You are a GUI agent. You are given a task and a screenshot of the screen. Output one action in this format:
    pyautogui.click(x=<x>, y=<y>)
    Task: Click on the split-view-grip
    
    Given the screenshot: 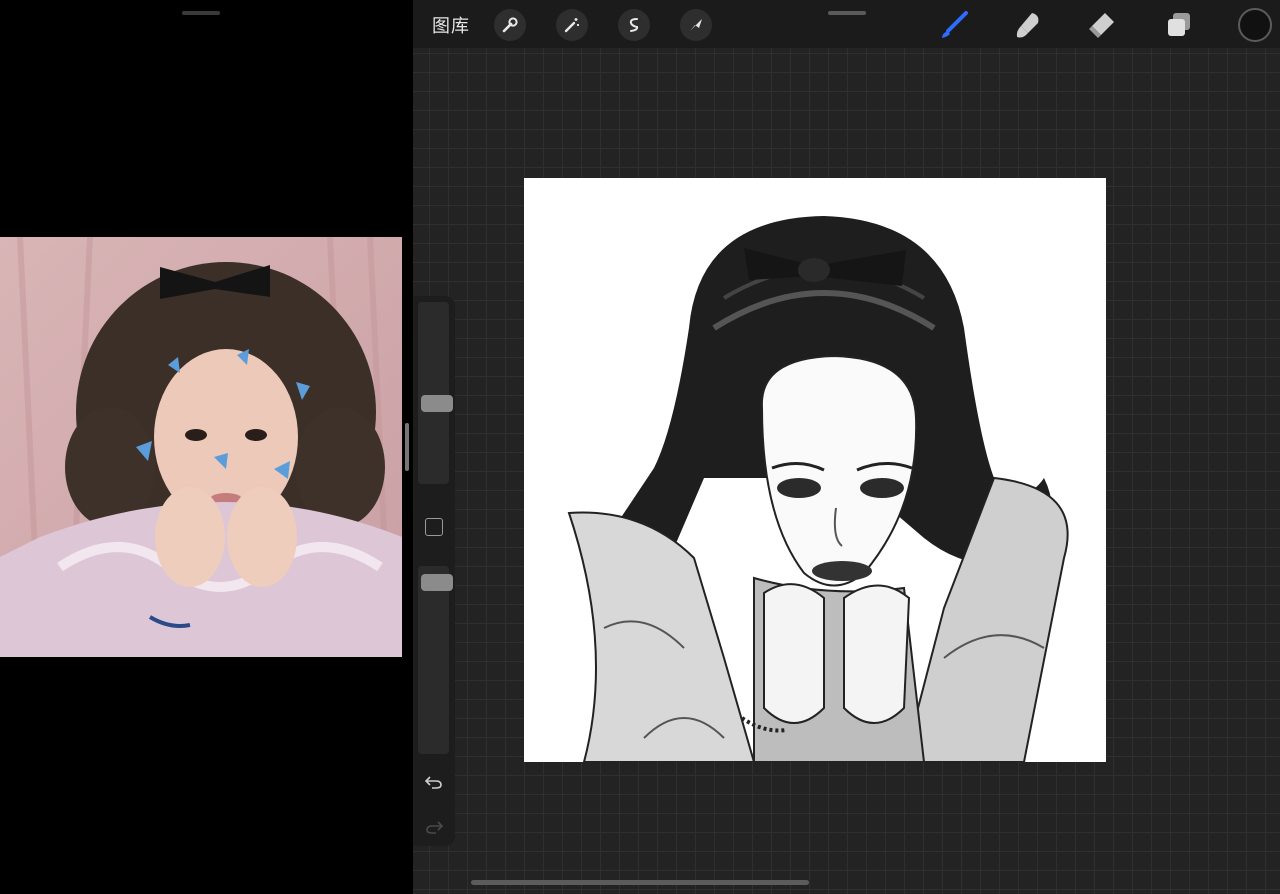 What is the action you would take?
    pyautogui.click(x=407, y=447)
    